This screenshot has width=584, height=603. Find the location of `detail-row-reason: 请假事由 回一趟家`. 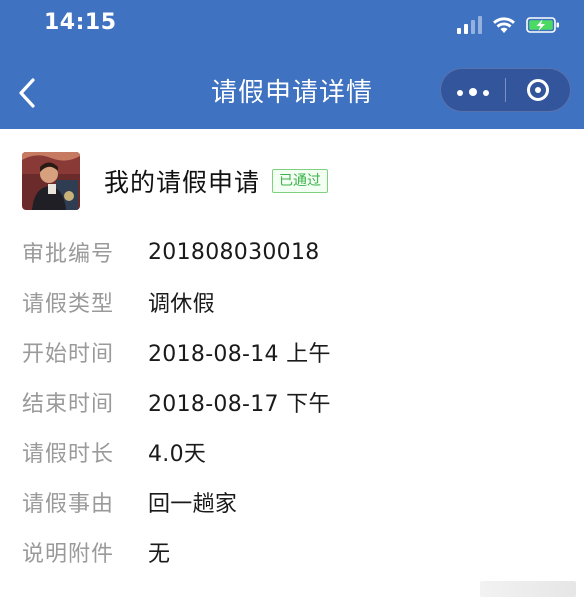

detail-row-reason: 请假事由 回一趟家 is located at coordinates (292, 502).